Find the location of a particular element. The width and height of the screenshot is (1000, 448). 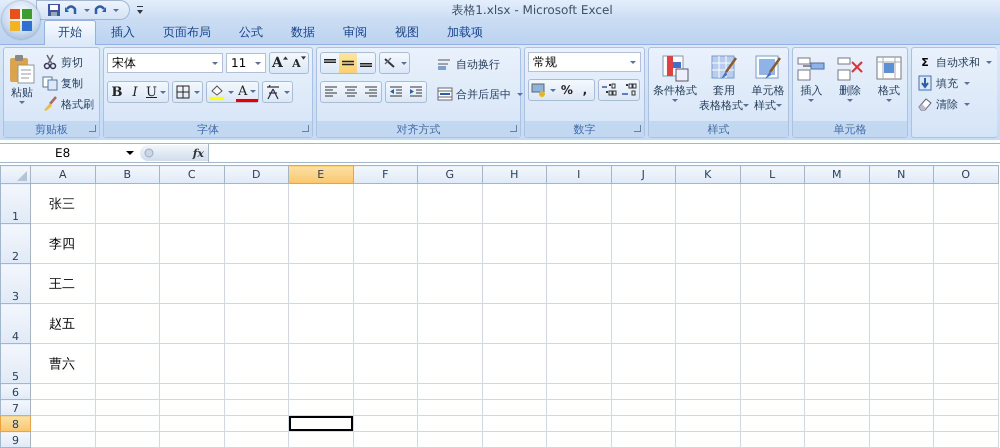

office-logo-icon is located at coordinates (21, 20).